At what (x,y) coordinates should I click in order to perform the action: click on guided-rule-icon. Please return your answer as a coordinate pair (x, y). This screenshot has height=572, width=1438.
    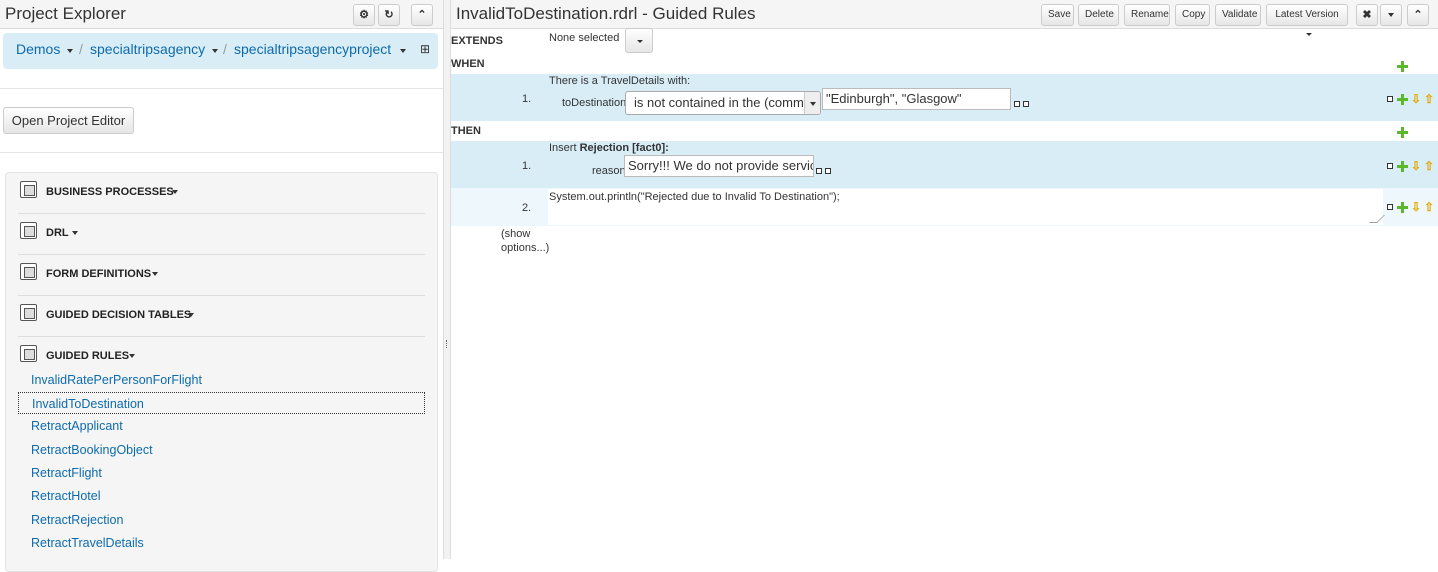
    Looking at the image, I should click on (28, 353).